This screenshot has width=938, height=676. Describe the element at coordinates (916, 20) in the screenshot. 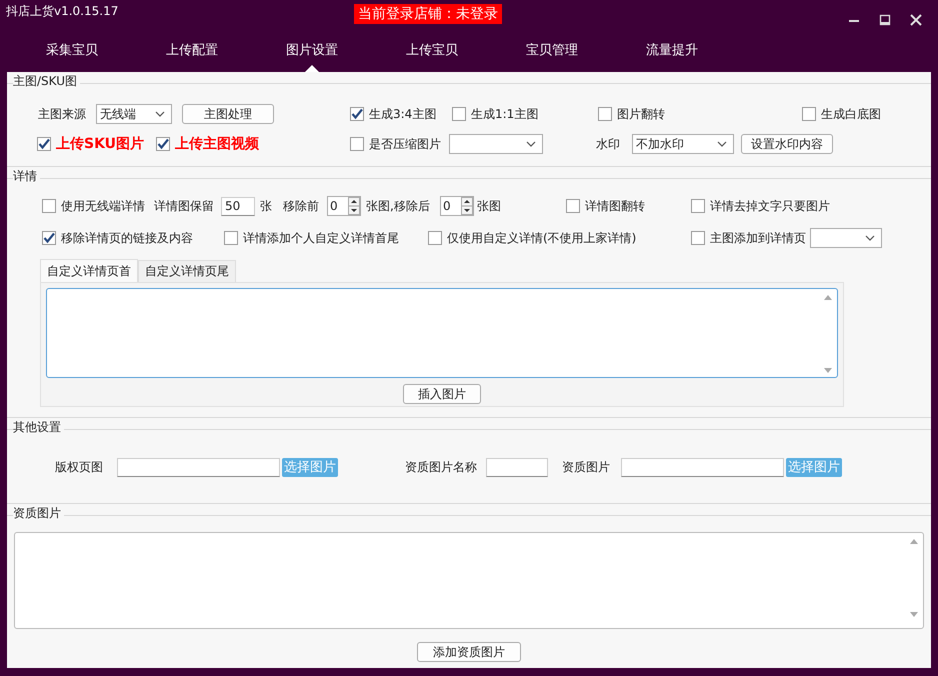

I see `close-icon` at that location.